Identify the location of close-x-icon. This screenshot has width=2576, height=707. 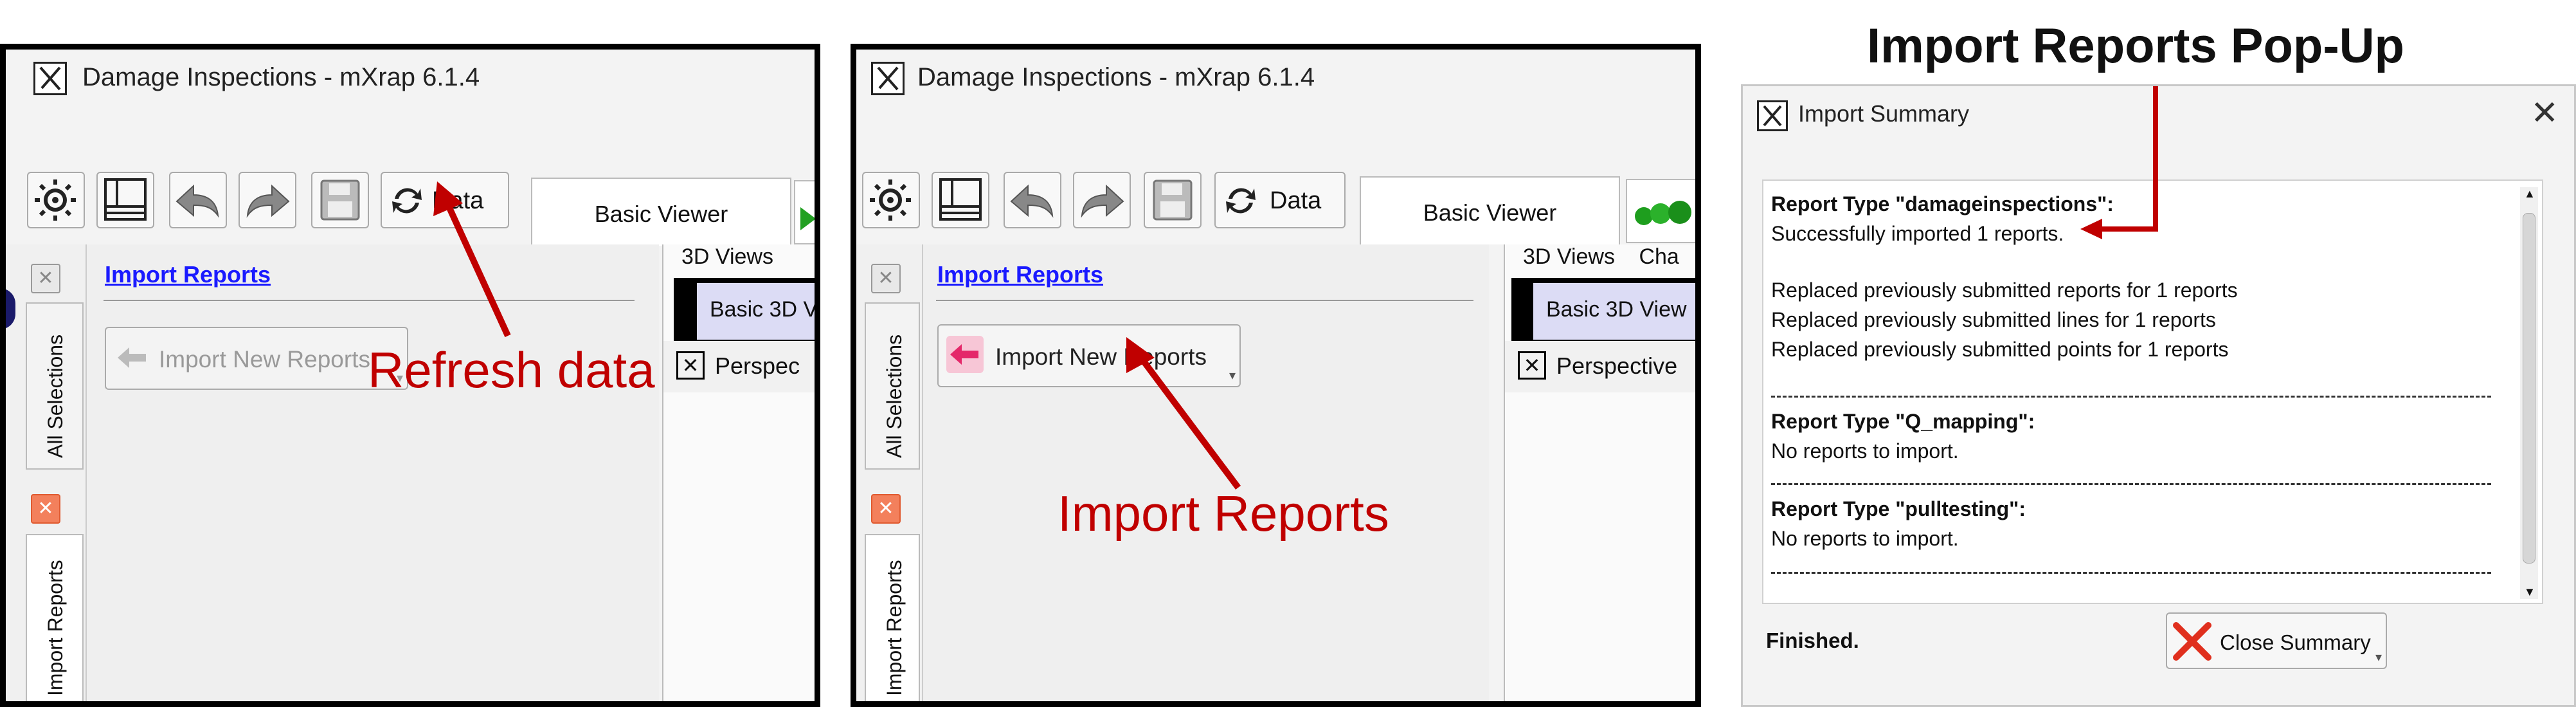
(2192, 641).